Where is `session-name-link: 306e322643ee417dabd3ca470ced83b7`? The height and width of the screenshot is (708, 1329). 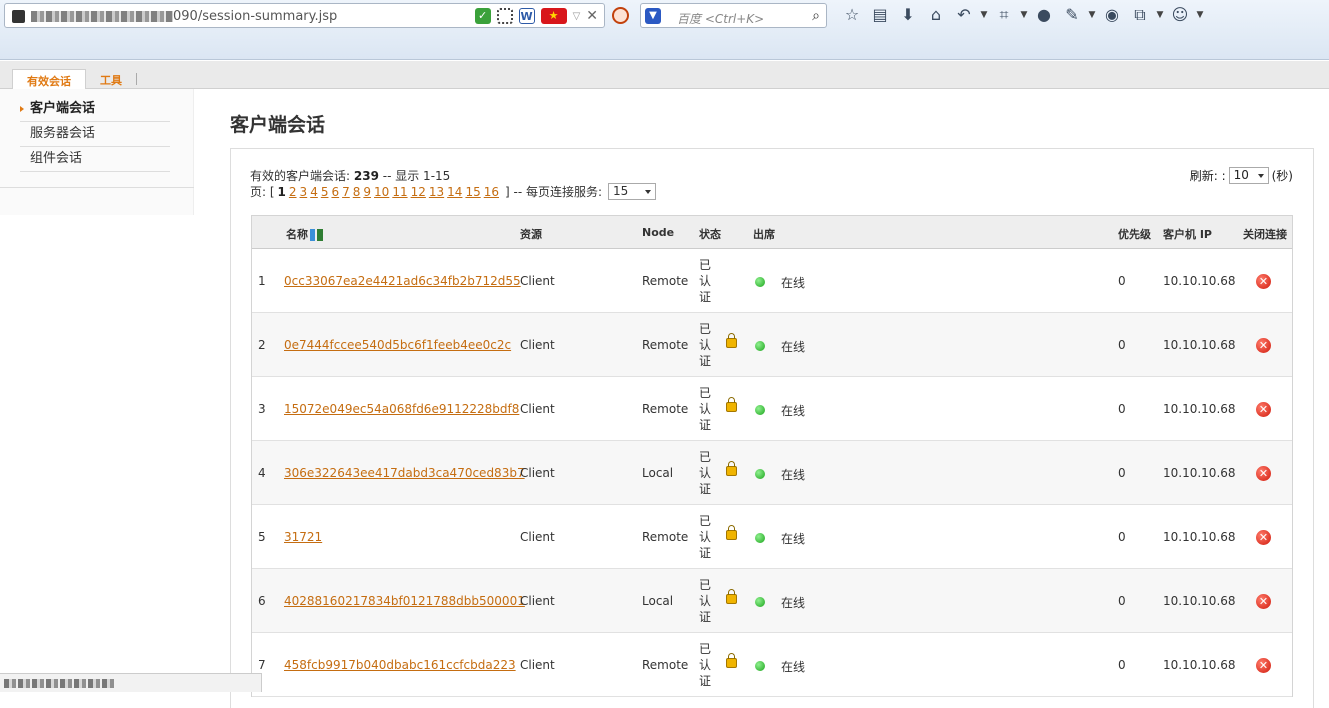 session-name-link: 306e322643ee417dabd3ca470ced83b7 is located at coordinates (404, 473).